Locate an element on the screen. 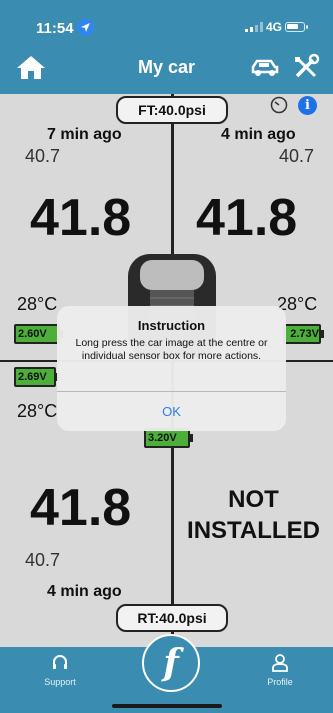 The height and width of the screenshot is (713, 333). rear-pressure-pill: RT:40.0psi is located at coordinates (172, 618).